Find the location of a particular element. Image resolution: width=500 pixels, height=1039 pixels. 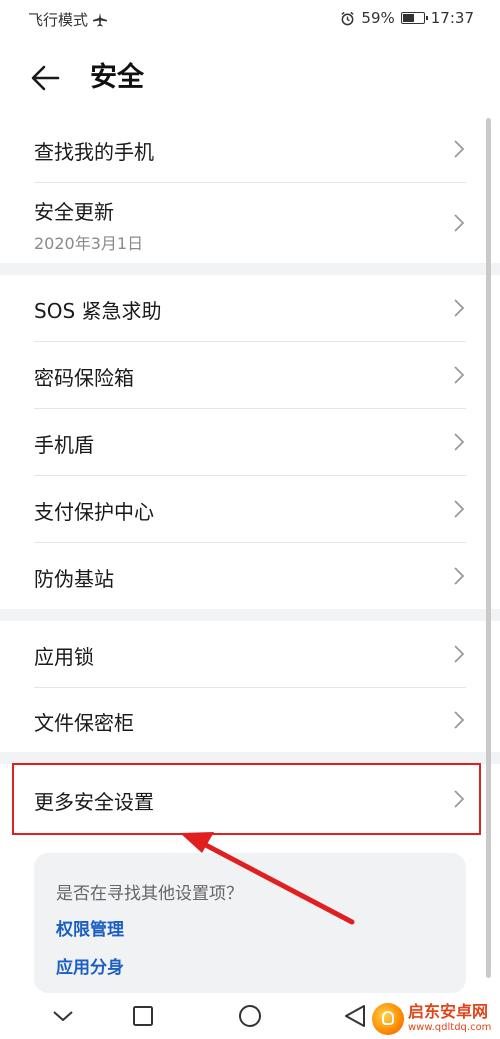

nav-home-button is located at coordinates (250, 1016).